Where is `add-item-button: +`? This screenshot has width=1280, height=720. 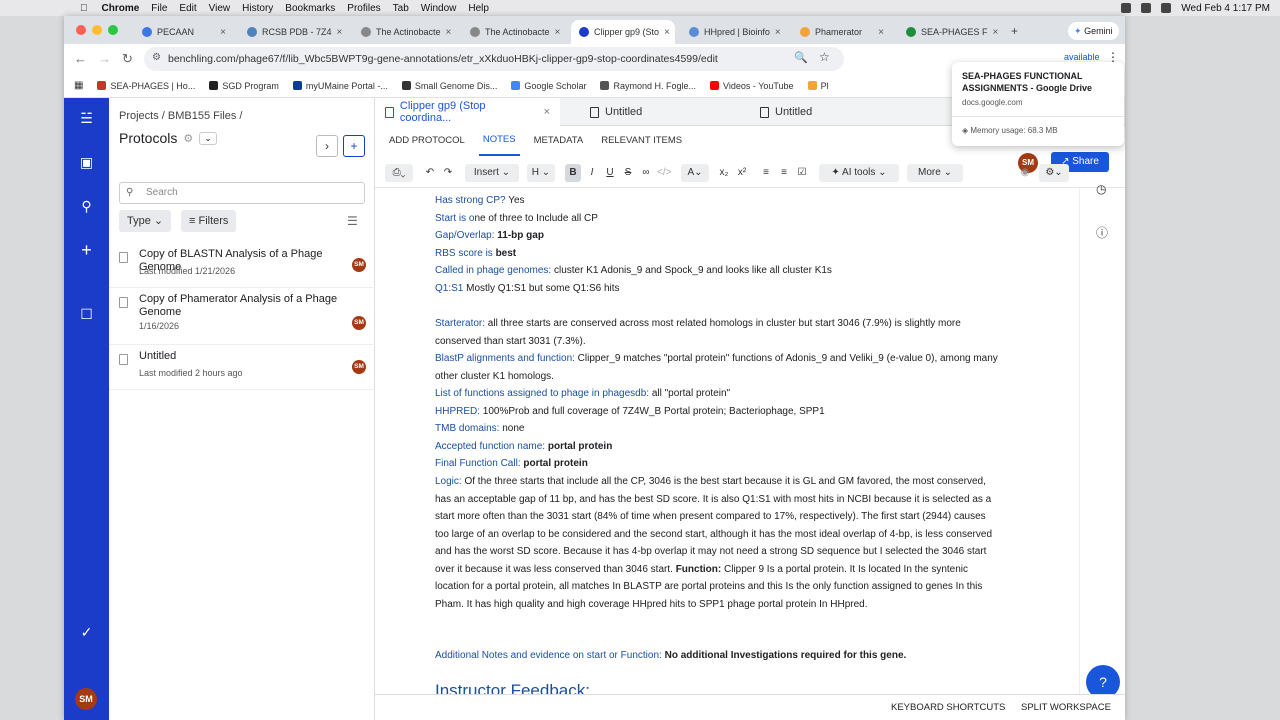
add-item-button: + is located at coordinates (354, 146).